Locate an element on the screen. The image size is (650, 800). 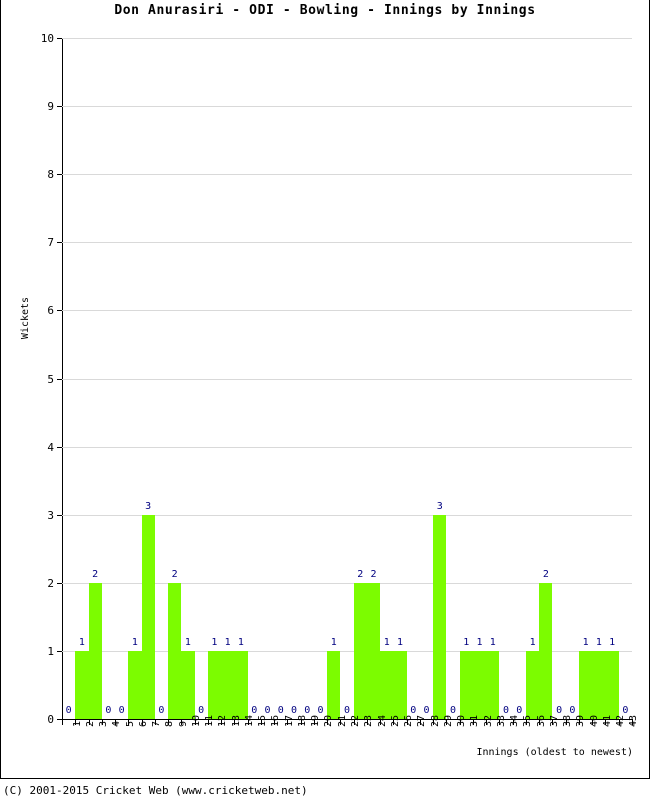
y-axis-tick-label: 0 is located at coordinates (50, 719).